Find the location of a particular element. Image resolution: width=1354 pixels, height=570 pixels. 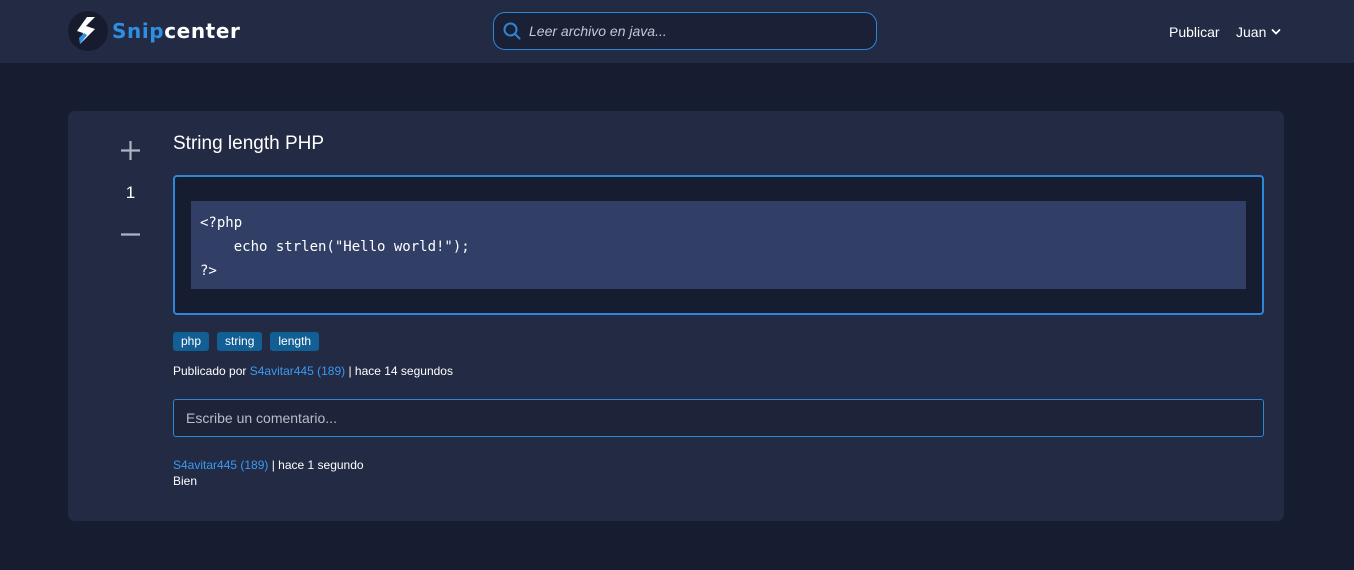

chevron-down-icon is located at coordinates (1276, 32).